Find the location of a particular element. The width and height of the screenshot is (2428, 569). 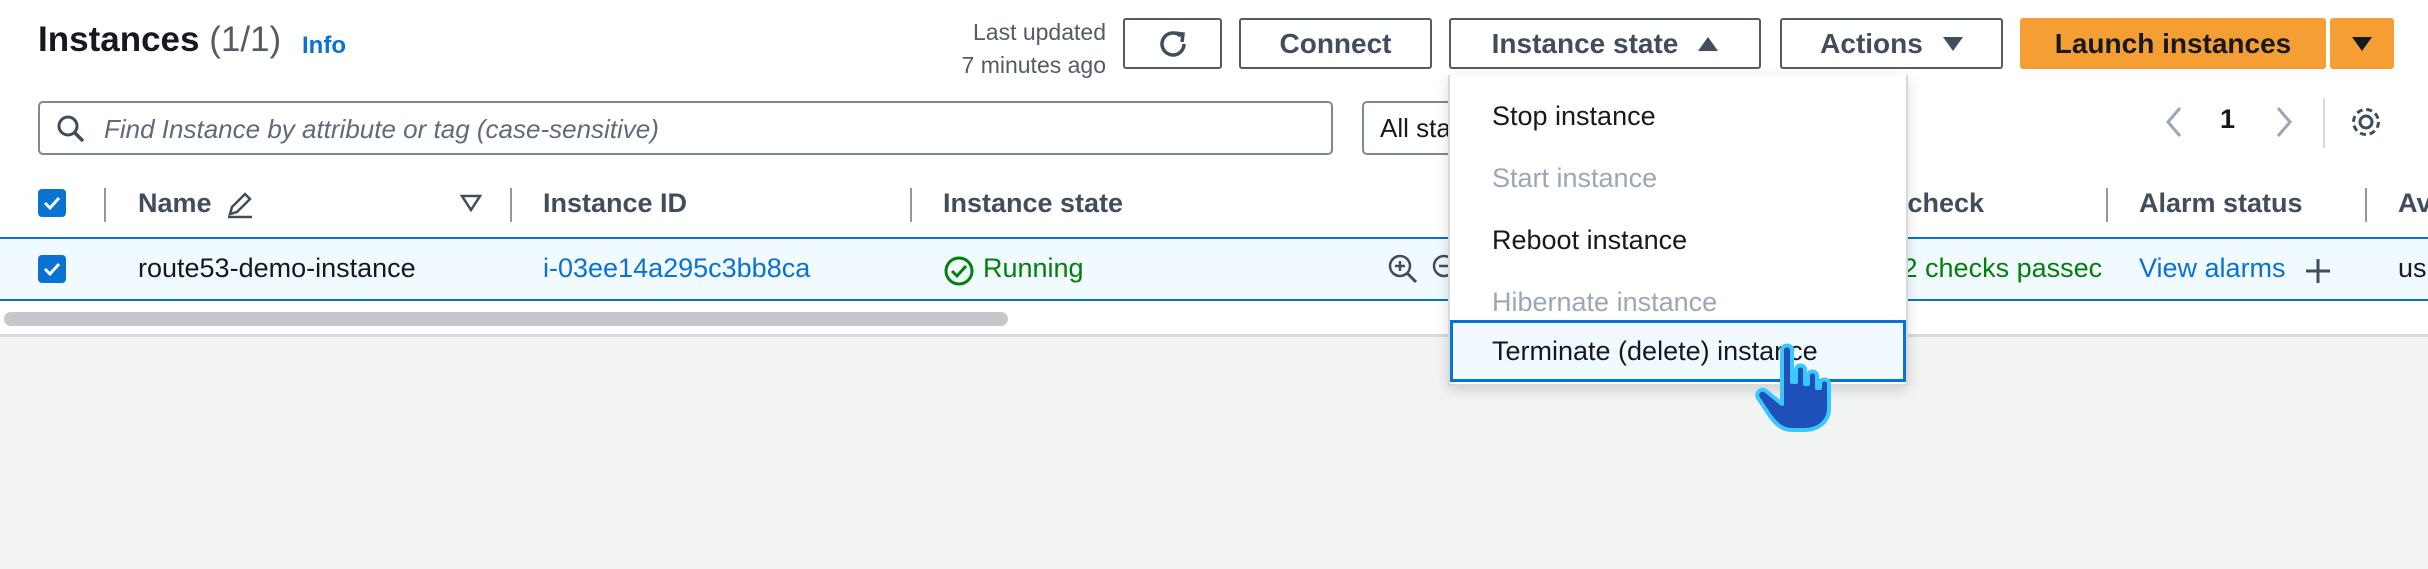

row-checkbox is located at coordinates (52, 269).